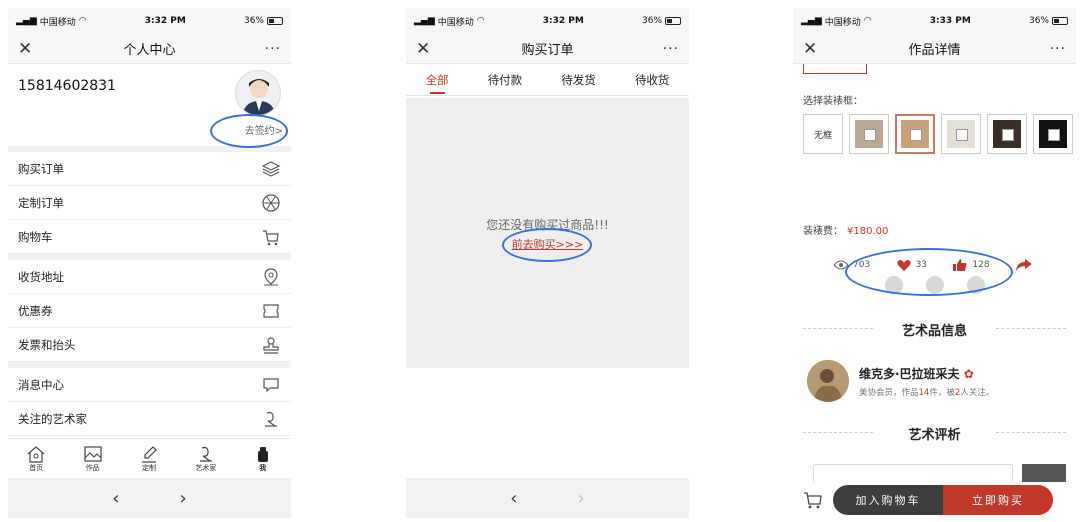 The height and width of the screenshot is (522, 1080). Describe the element at coordinates (547, 233) in the screenshot. I see `empty-state: 您还没有购买过商品!!! 前去购买>>>` at that location.